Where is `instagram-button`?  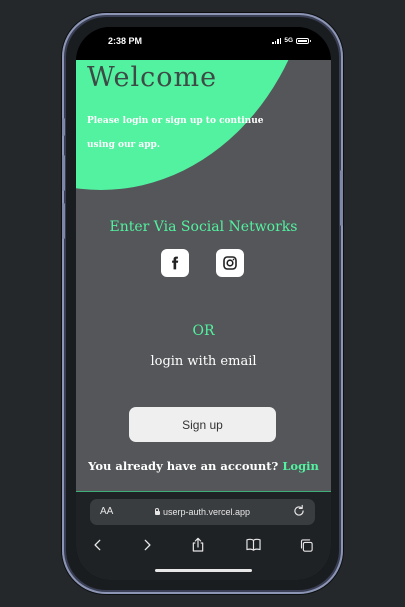 instagram-button is located at coordinates (230, 263).